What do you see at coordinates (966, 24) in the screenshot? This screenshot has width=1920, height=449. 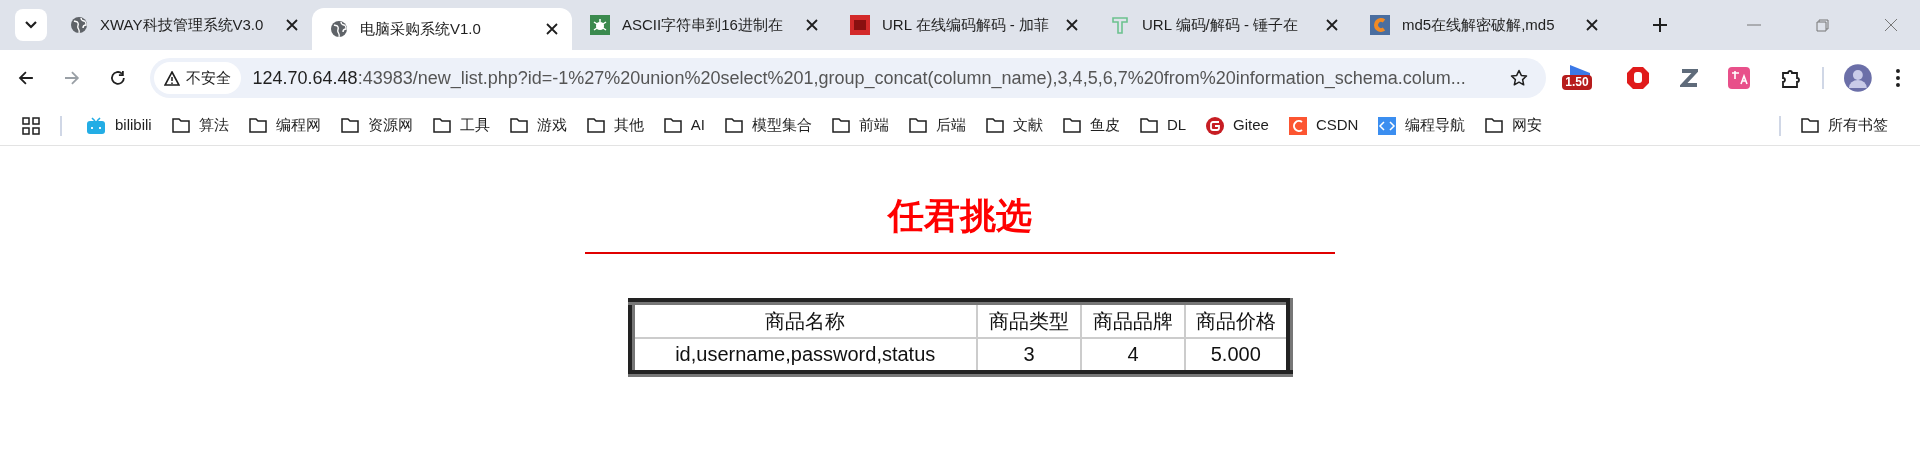 I see `tab-title: URL 在线编码解码 - 加菲` at bounding box center [966, 24].